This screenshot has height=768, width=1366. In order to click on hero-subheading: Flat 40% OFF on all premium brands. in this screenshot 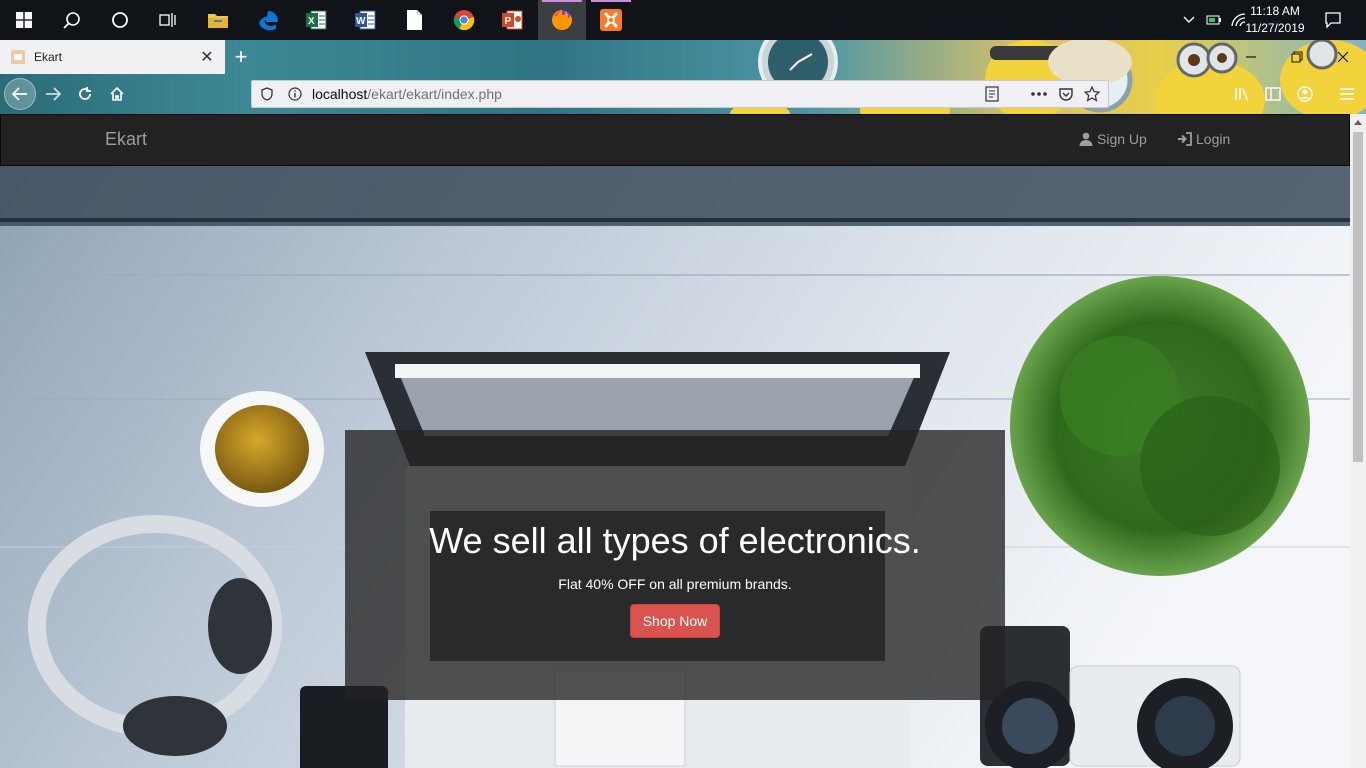, I will do `click(675, 584)`.